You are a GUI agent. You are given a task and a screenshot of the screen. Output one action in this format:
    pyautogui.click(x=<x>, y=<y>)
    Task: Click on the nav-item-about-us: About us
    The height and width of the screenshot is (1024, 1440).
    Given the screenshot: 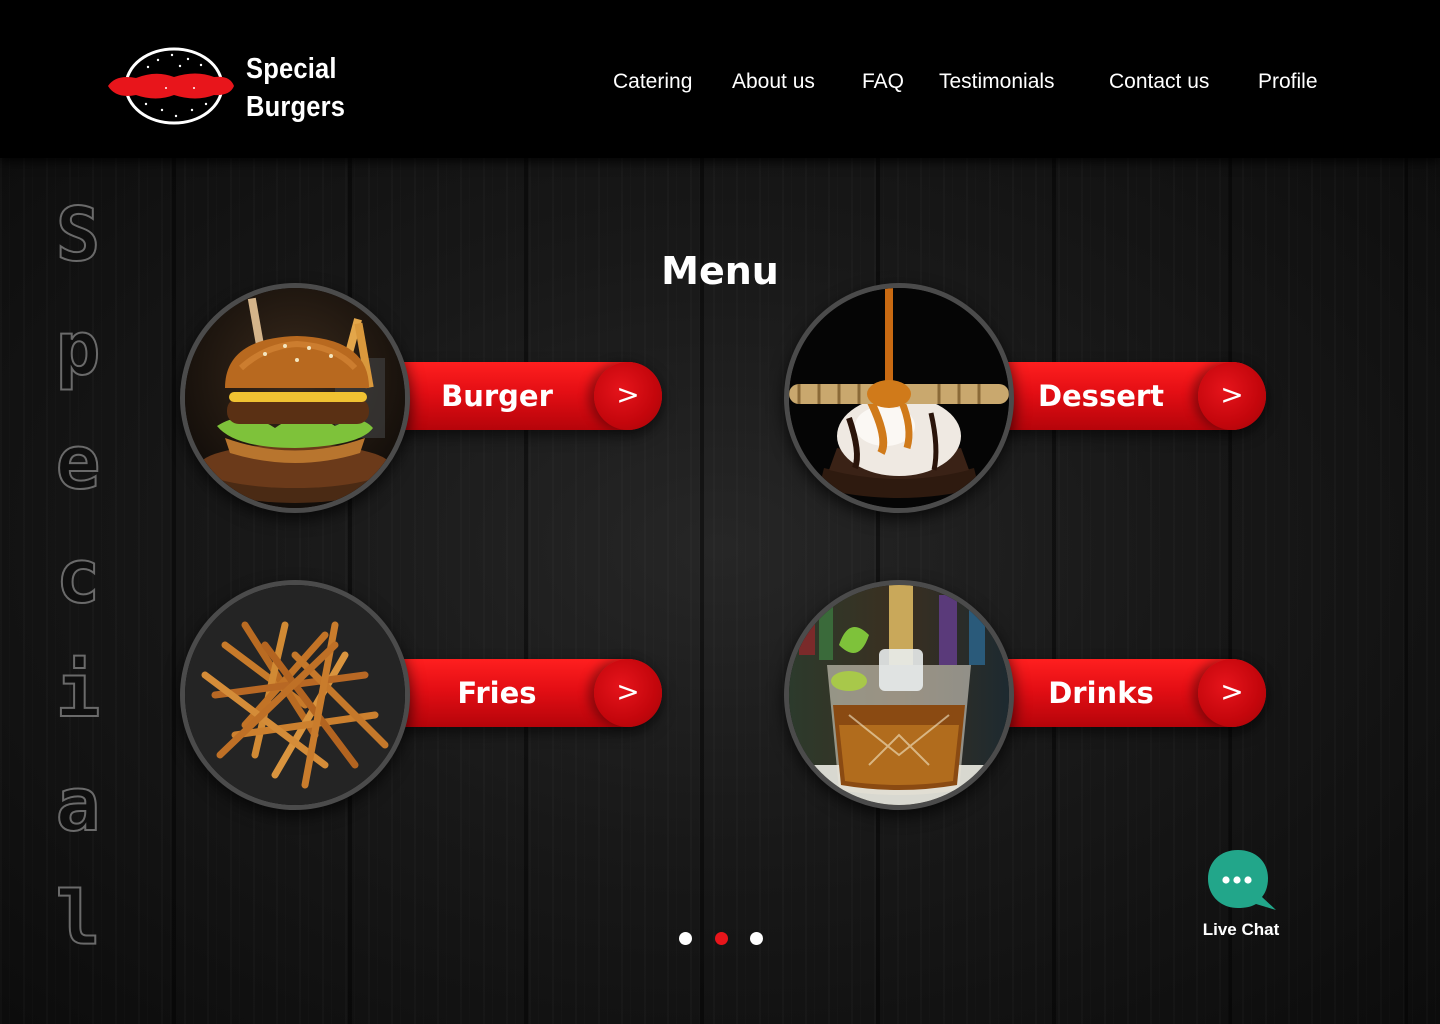 What is the action you would take?
    pyautogui.click(x=773, y=82)
    